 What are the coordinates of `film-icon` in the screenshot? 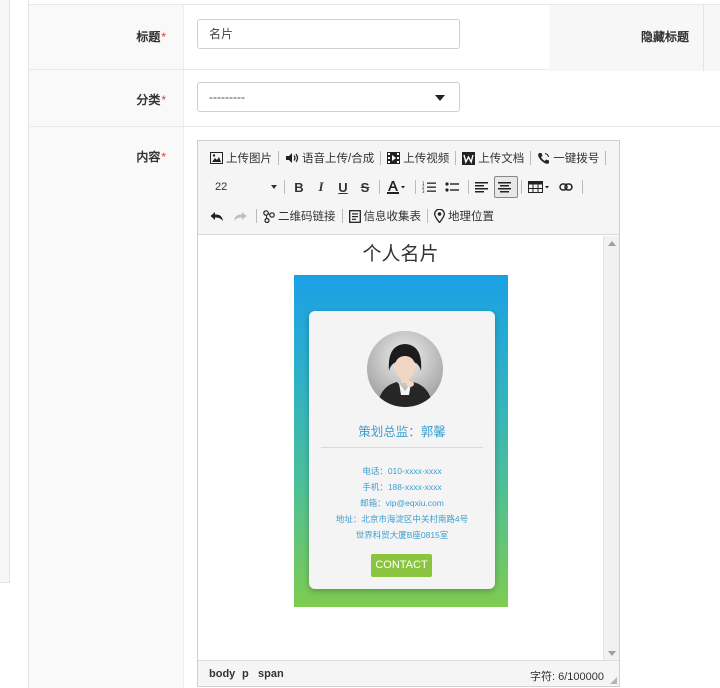 It's located at (394, 158).